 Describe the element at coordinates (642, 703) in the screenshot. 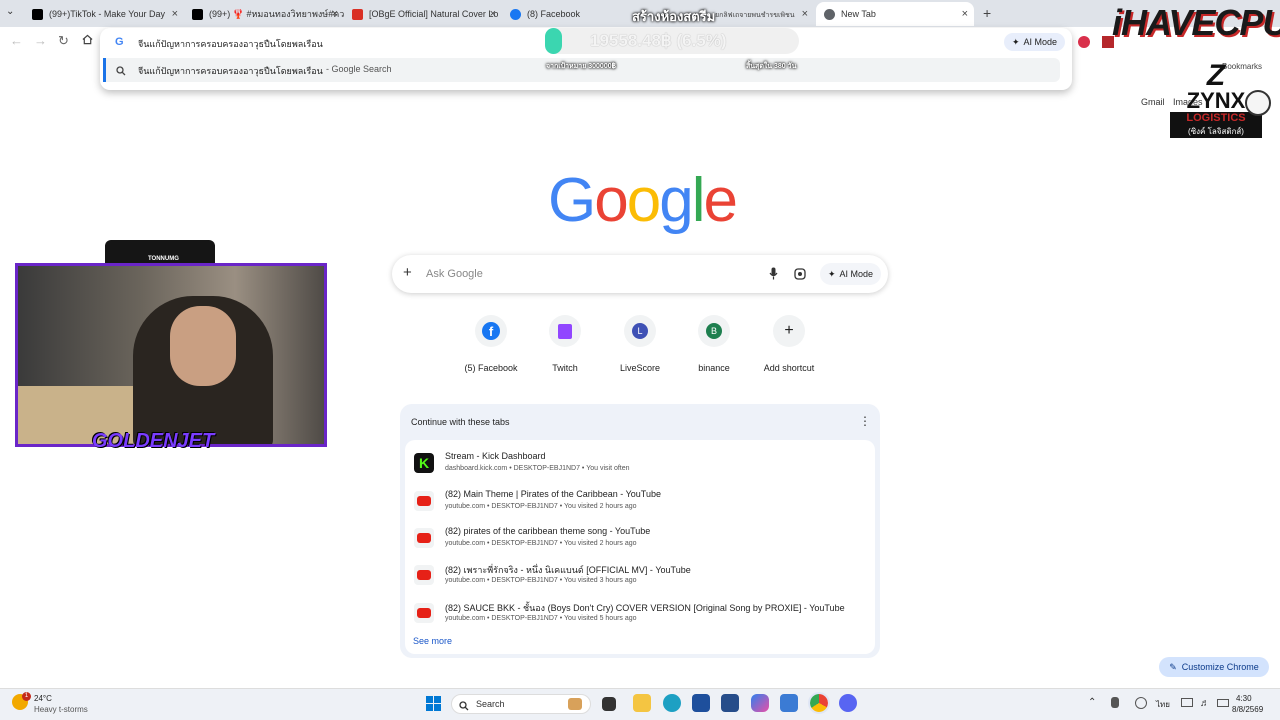

I see `file-explorer-icon` at that location.